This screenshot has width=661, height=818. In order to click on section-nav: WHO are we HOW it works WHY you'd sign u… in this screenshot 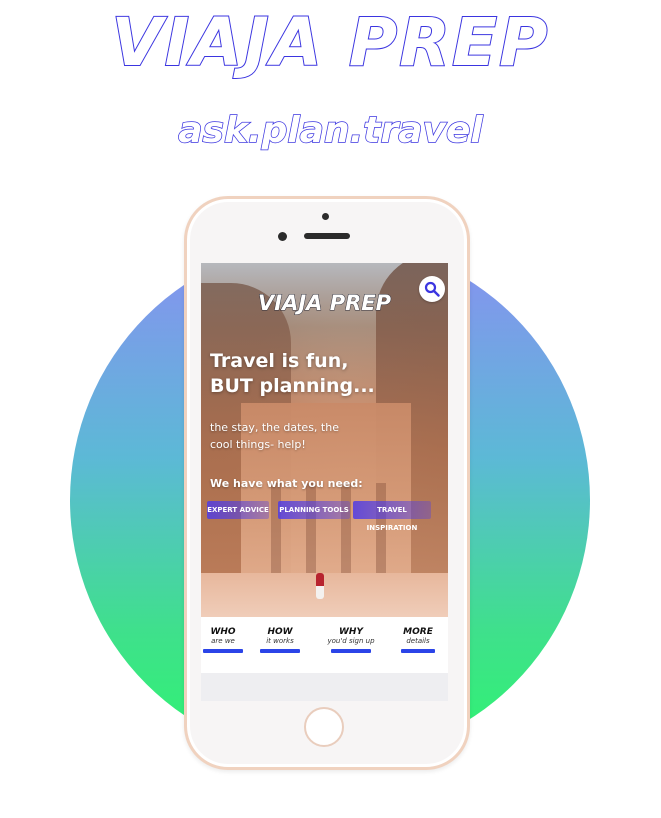, I will do `click(324, 645)`.